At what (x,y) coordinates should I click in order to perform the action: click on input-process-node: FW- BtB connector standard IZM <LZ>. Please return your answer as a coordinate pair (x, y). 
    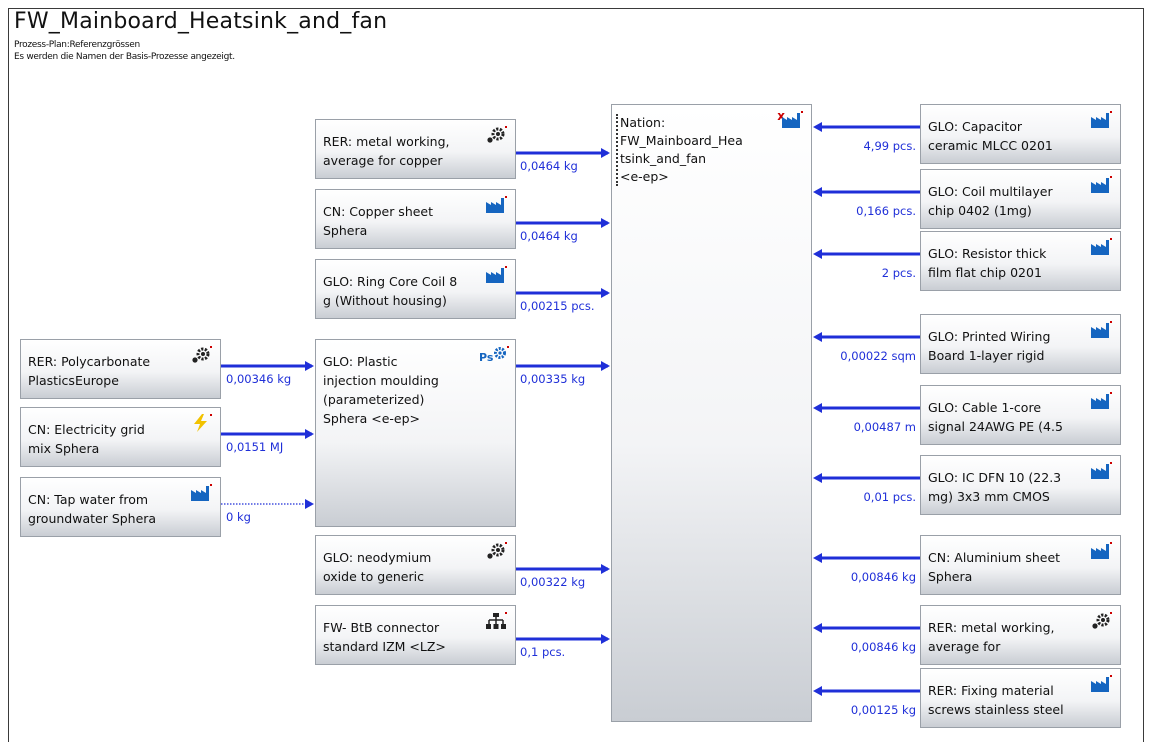
    Looking at the image, I should click on (415, 635).